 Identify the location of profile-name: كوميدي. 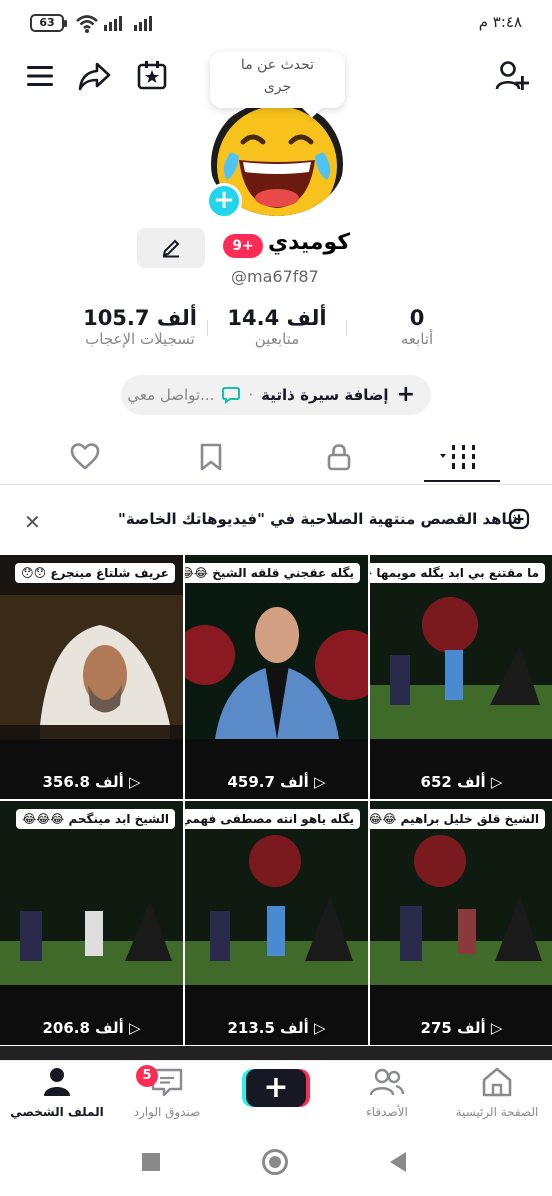
(309, 242).